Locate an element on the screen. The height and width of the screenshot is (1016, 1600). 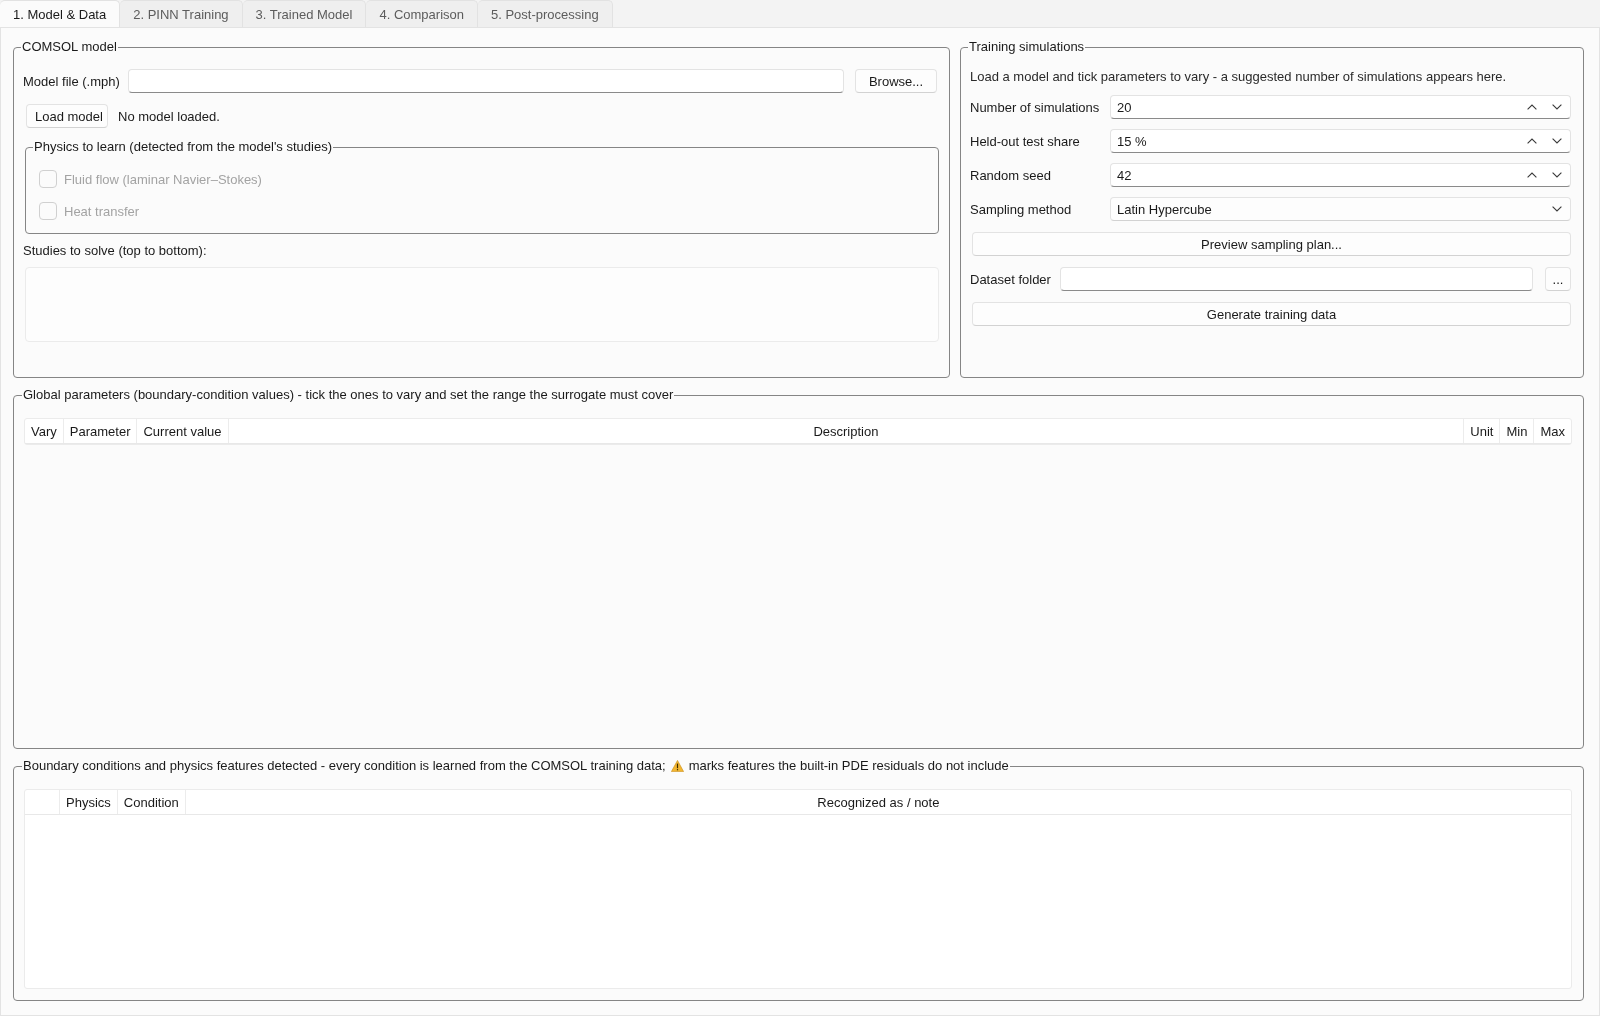
generate-button: Generate training data is located at coordinates (1271, 314).